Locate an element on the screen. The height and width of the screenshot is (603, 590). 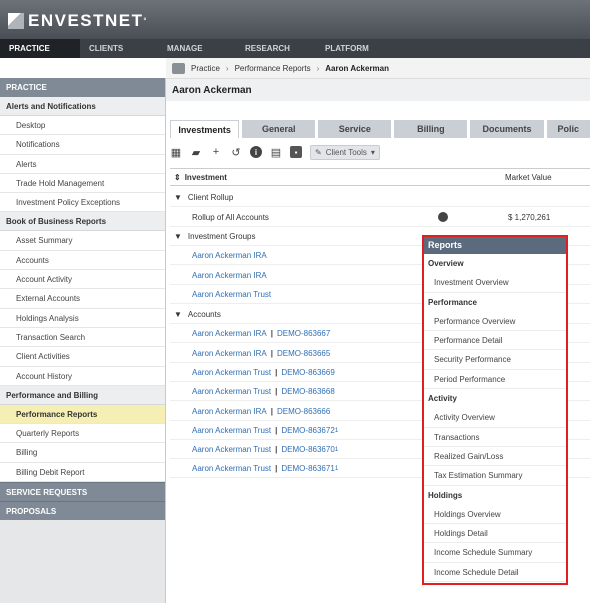
refresh-icon: ↺ is located at coordinates (236, 152).